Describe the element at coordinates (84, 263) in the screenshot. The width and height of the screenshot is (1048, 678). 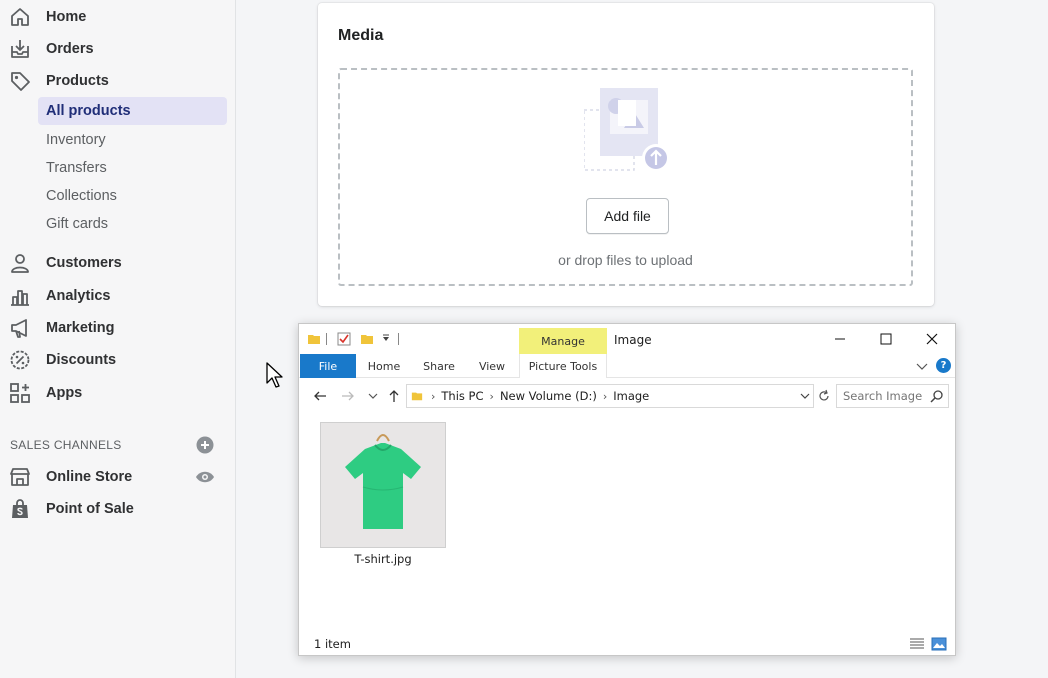
I see `nav-label: Customers` at that location.